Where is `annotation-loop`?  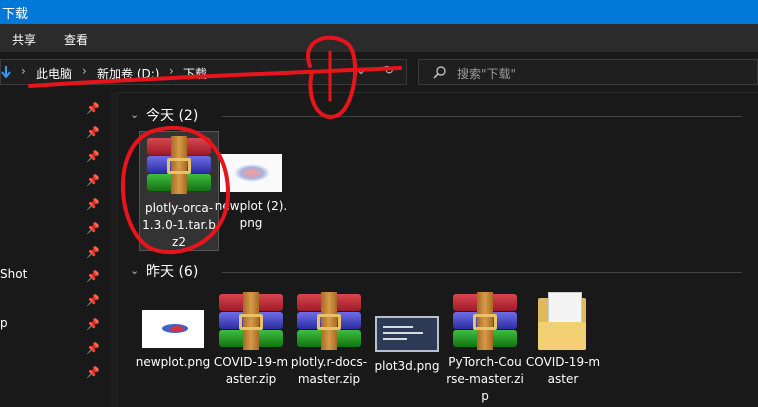 annotation-loop is located at coordinates (332, 77).